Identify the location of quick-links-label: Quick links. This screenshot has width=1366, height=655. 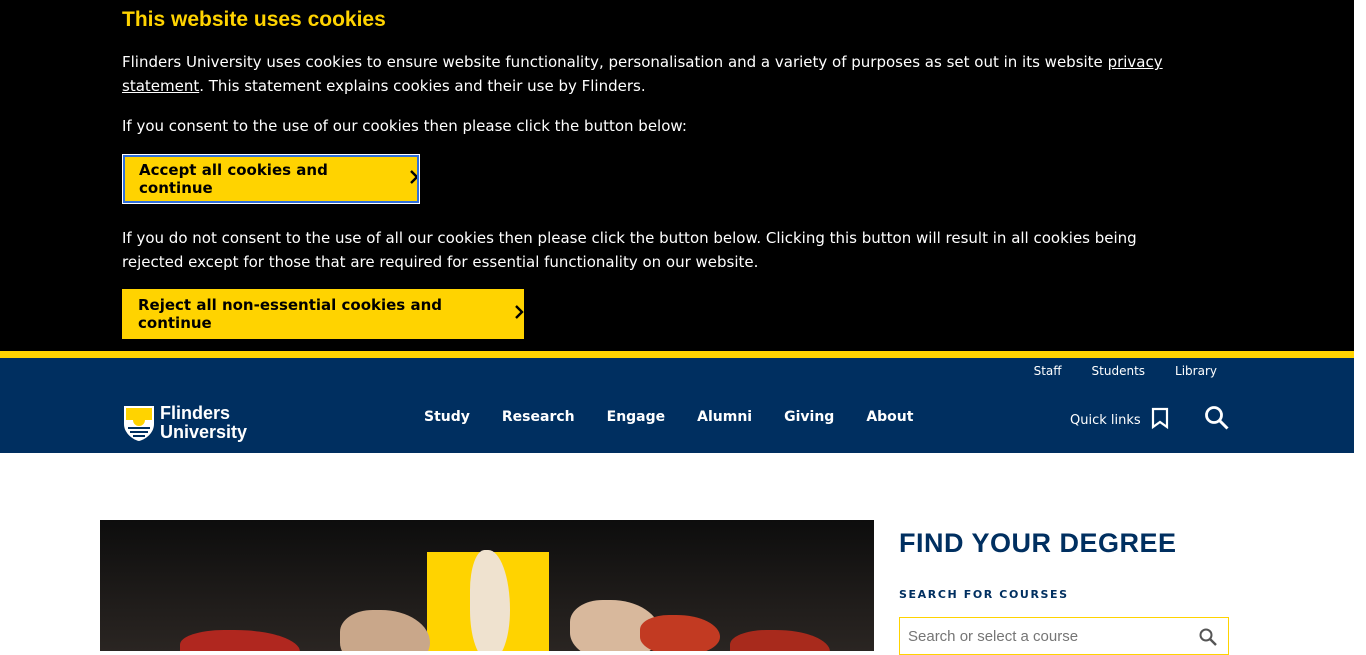
(1105, 420).